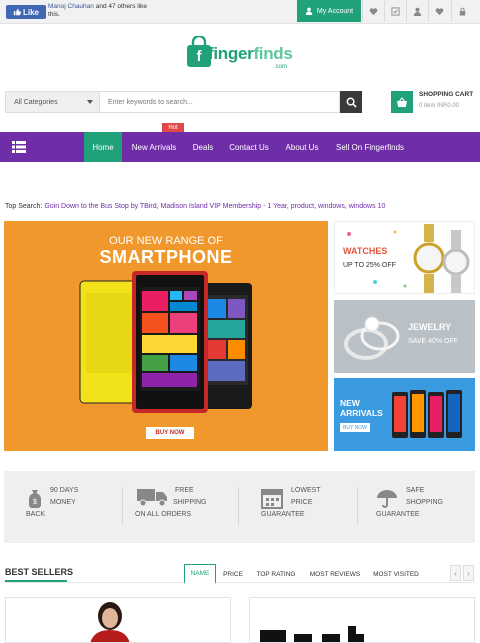 The height and width of the screenshot is (643, 480). I want to click on top-search-link: Goin Down to the Bus Stop by TBird, so click(100, 206).